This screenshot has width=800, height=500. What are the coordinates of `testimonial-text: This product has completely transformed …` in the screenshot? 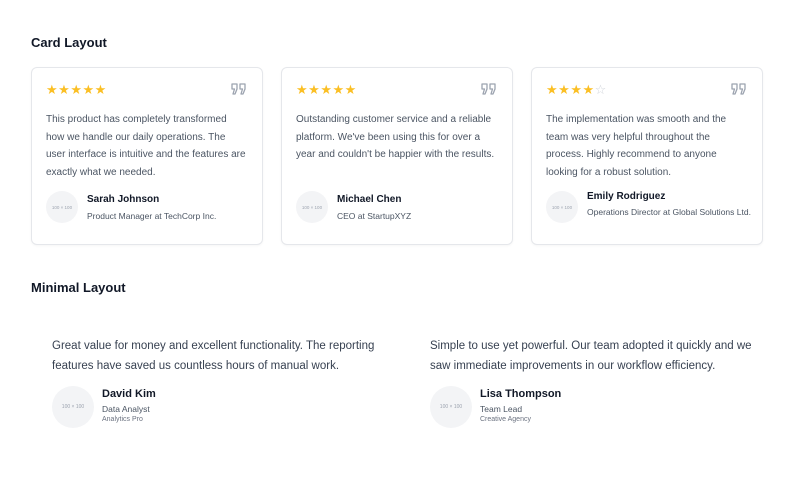 It's located at (146, 146).